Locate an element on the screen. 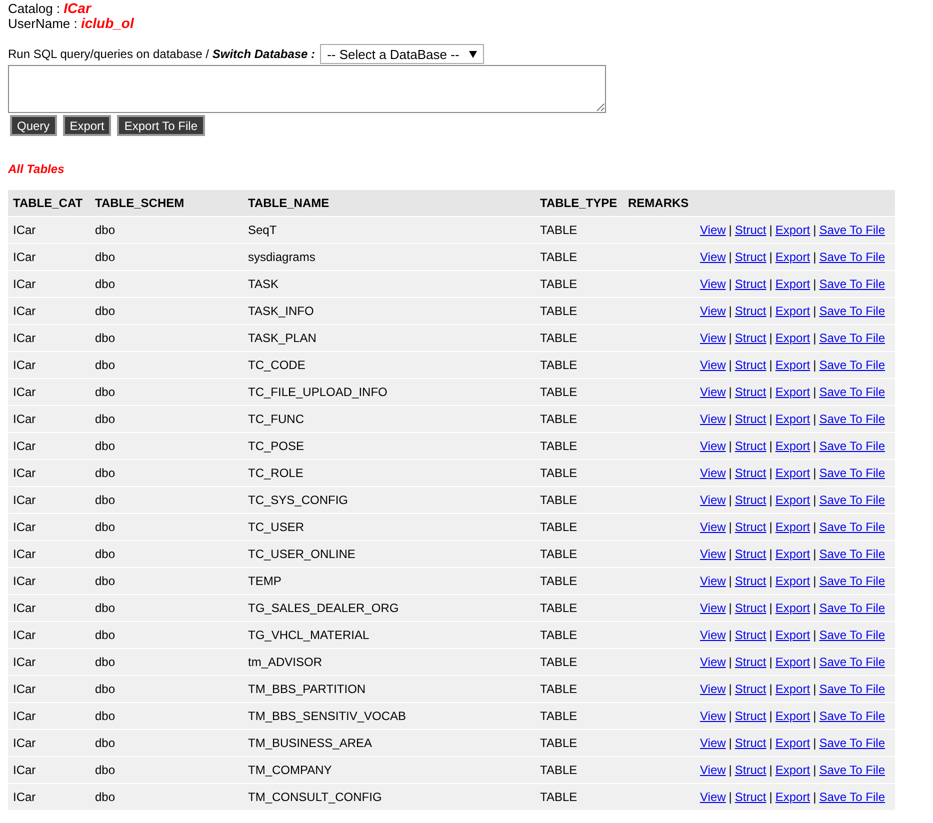 This screenshot has height=823, width=933. action-button: Export is located at coordinates (87, 125).